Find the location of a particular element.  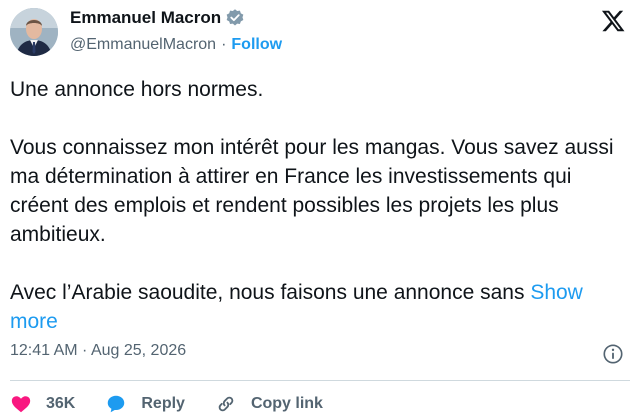

reply-button: Reply is located at coordinates (145, 404).